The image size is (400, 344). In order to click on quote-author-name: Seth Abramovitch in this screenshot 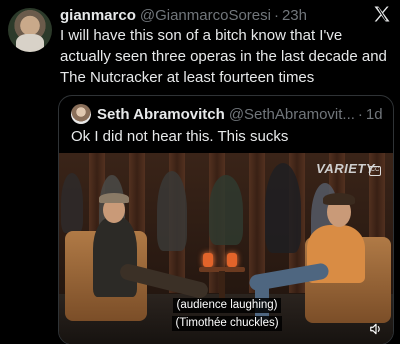, I will do `click(161, 114)`.